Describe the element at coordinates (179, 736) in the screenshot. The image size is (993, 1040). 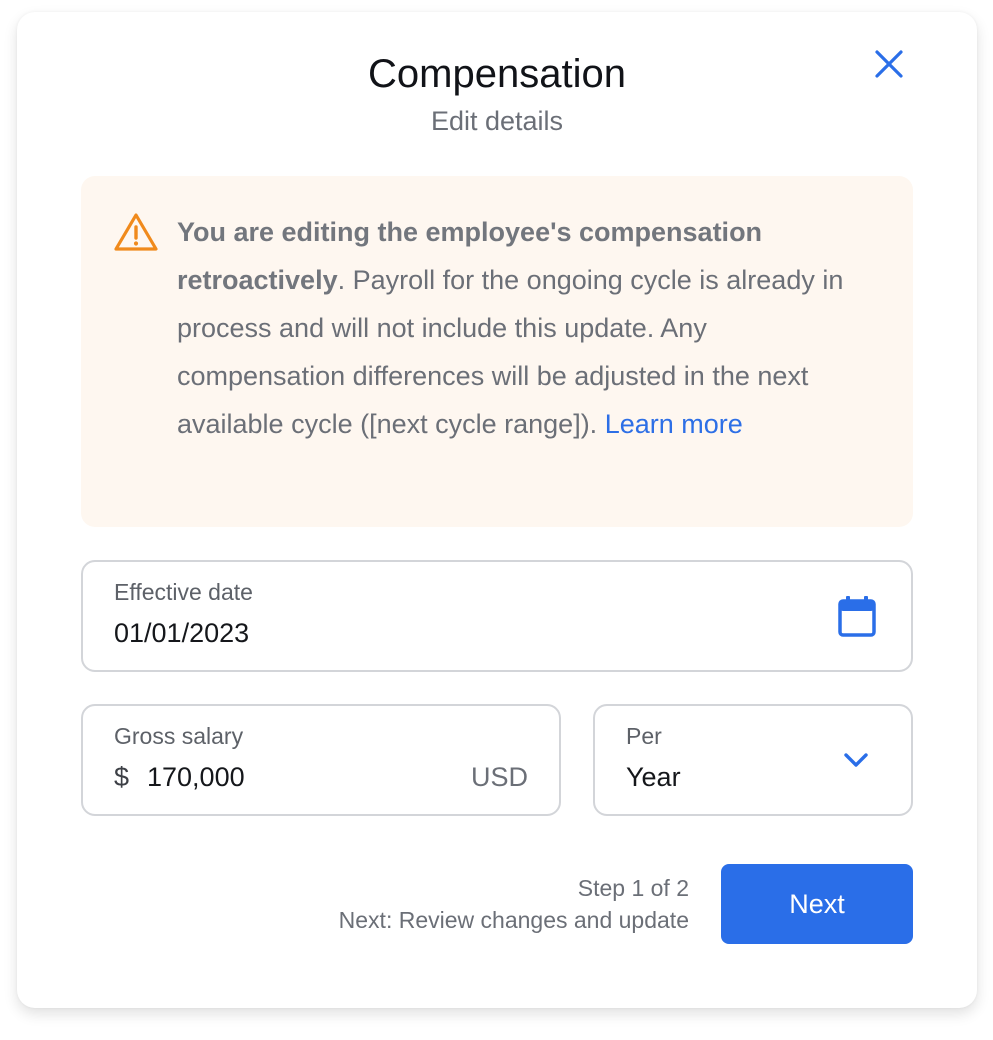
I see `gross-salary-label: Gross salary` at that location.